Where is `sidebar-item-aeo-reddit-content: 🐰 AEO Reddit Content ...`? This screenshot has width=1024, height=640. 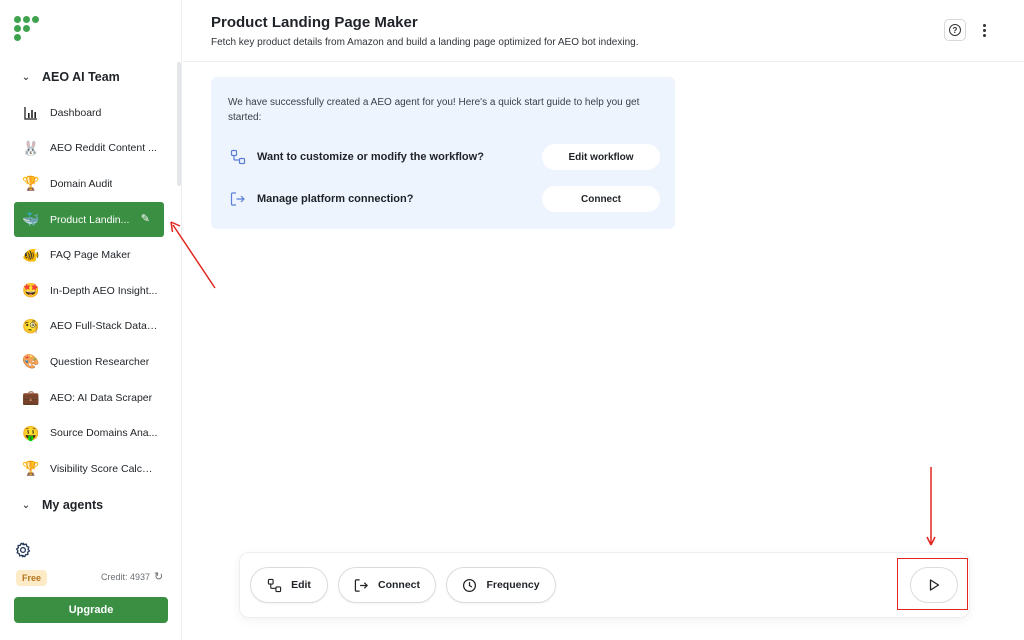 sidebar-item-aeo-reddit-content: 🐰 AEO Reddit Content ... is located at coordinates (89, 149).